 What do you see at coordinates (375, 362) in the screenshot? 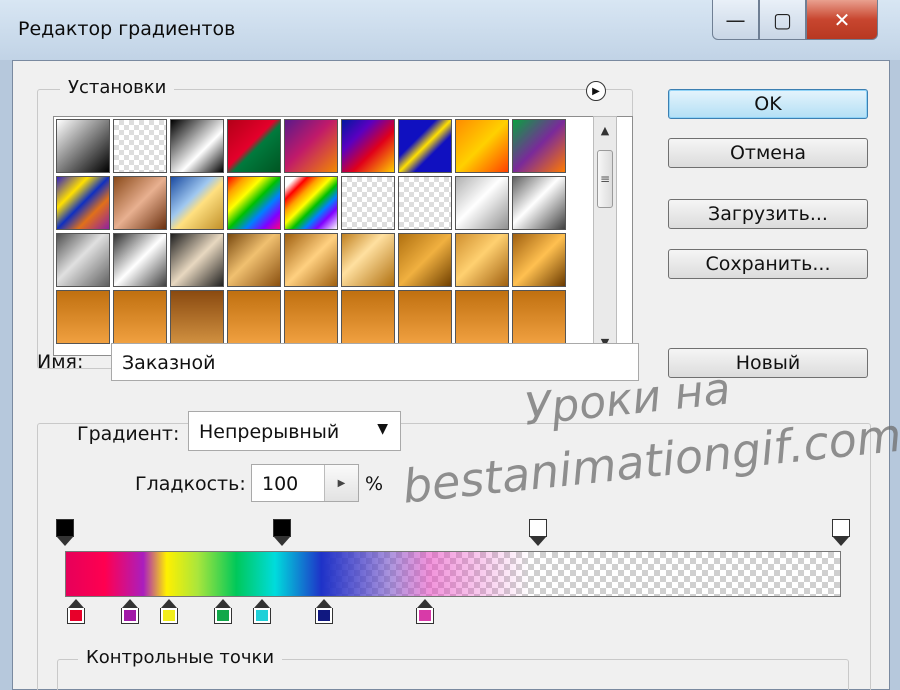
I see `name-input: Заказной` at bounding box center [375, 362].